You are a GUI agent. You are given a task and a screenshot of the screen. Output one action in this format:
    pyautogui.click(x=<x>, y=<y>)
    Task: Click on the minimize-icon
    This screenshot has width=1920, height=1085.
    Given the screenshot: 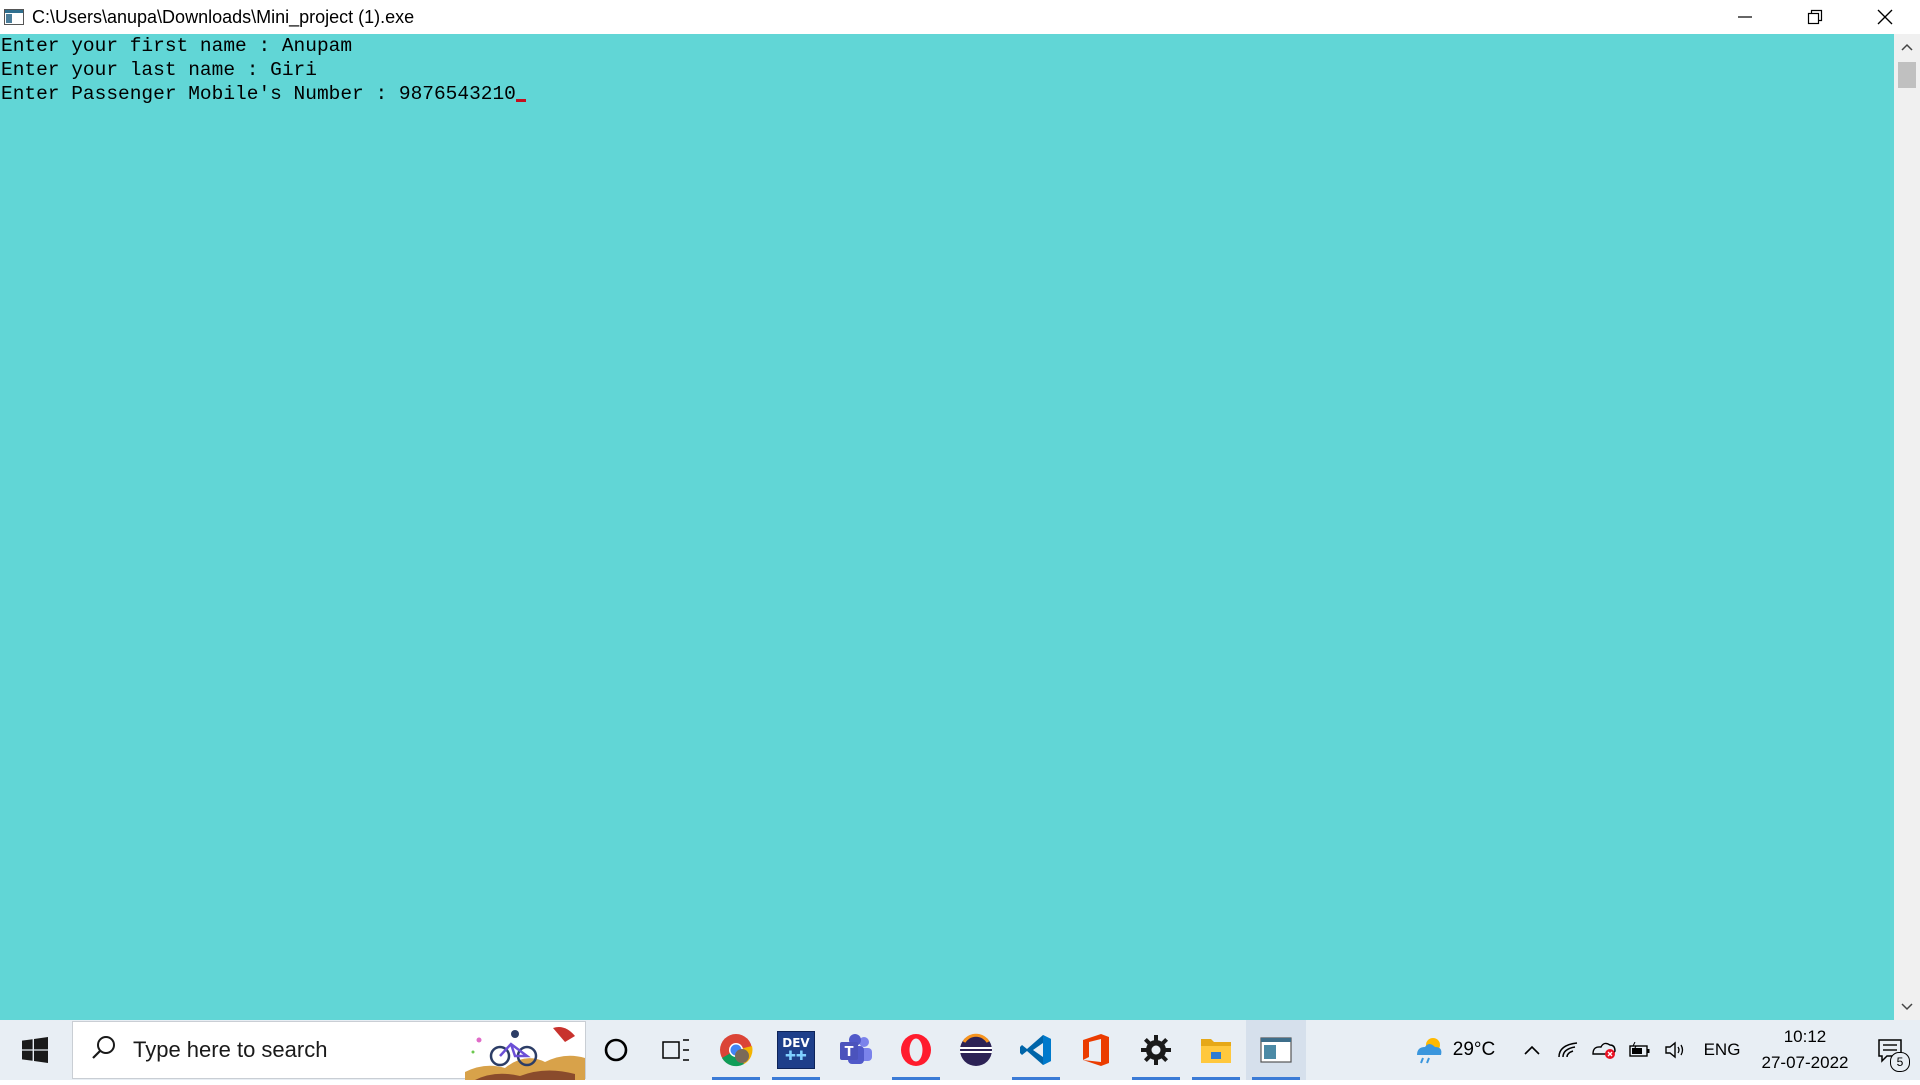 What is the action you would take?
    pyautogui.click(x=1745, y=17)
    